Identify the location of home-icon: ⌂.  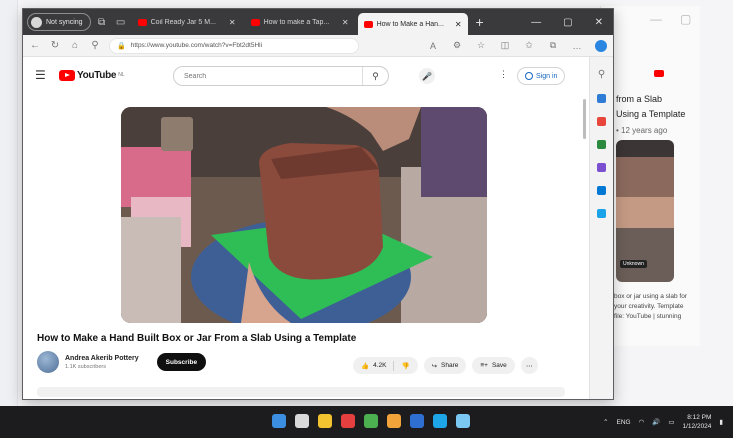
(75, 45).